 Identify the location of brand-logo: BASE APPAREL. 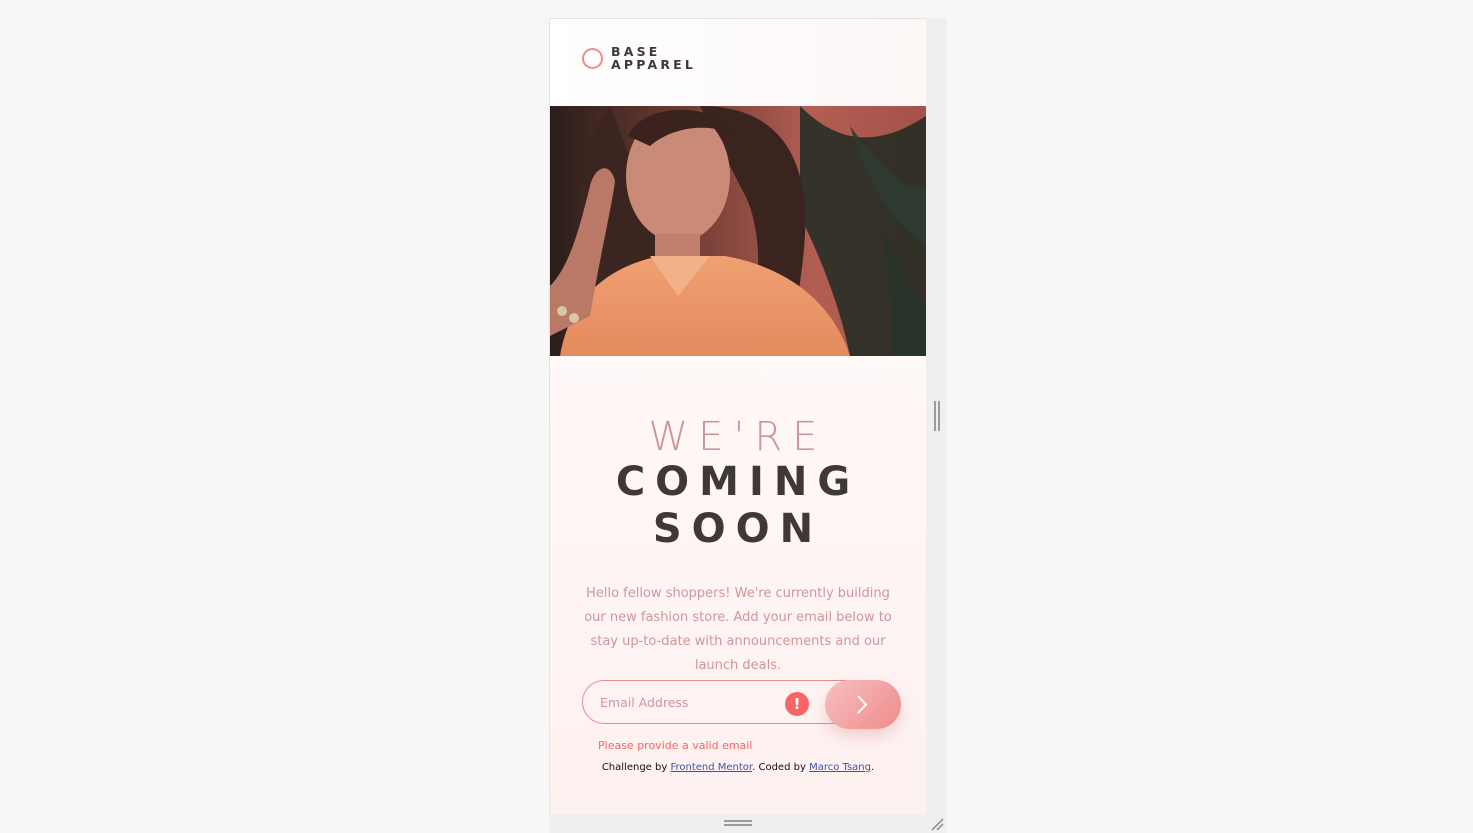
(639, 58).